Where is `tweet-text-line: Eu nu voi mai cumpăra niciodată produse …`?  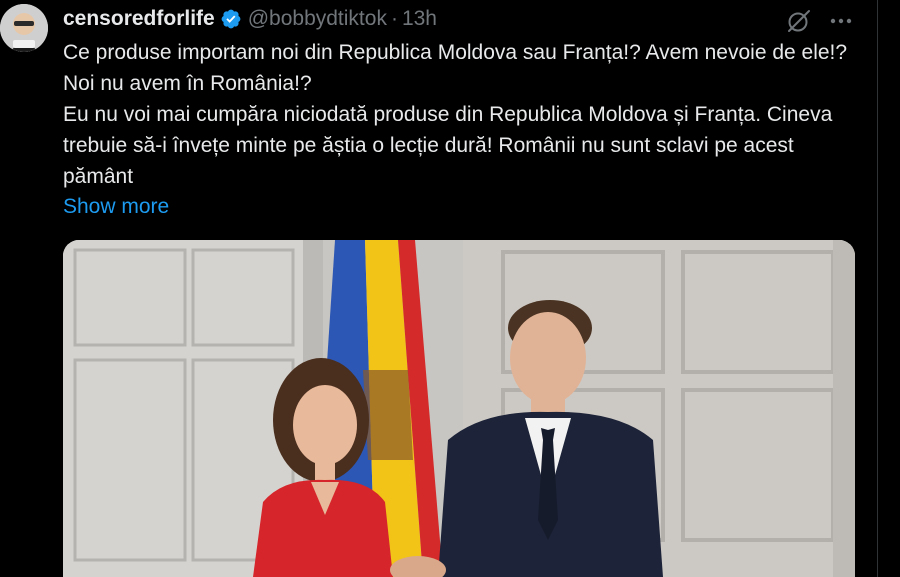
tweet-text-line: Eu nu voi mai cumpăra niciodată produse … is located at coordinates (448, 145).